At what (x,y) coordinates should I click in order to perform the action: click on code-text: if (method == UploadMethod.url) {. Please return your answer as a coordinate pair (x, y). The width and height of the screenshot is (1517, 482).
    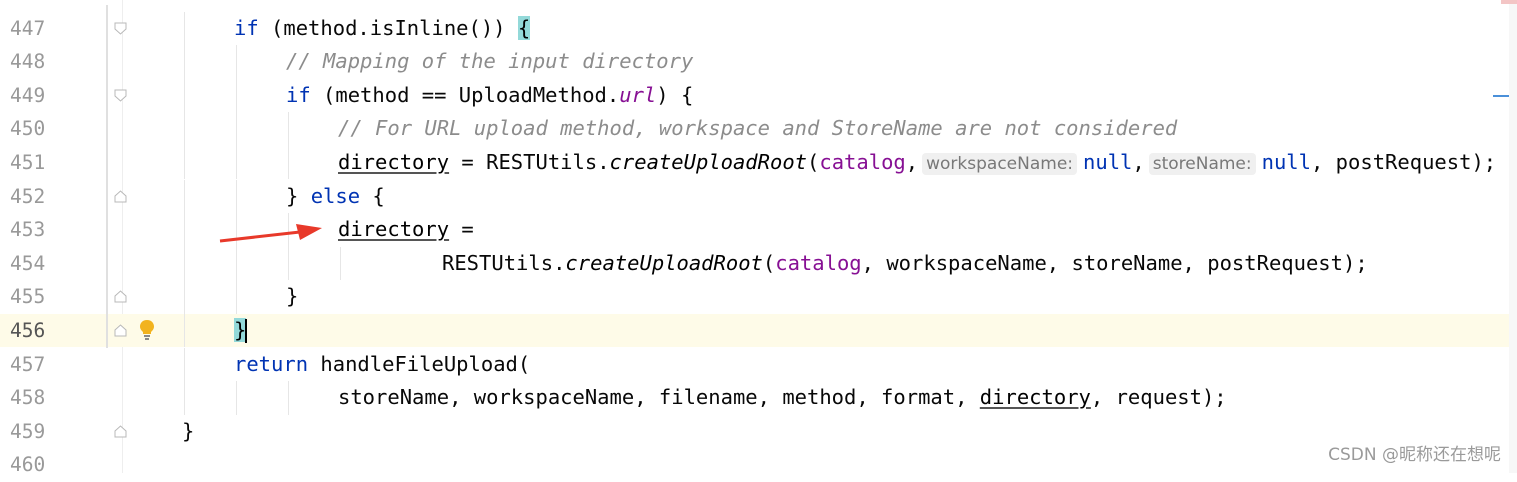
    Looking at the image, I should click on (489, 96).